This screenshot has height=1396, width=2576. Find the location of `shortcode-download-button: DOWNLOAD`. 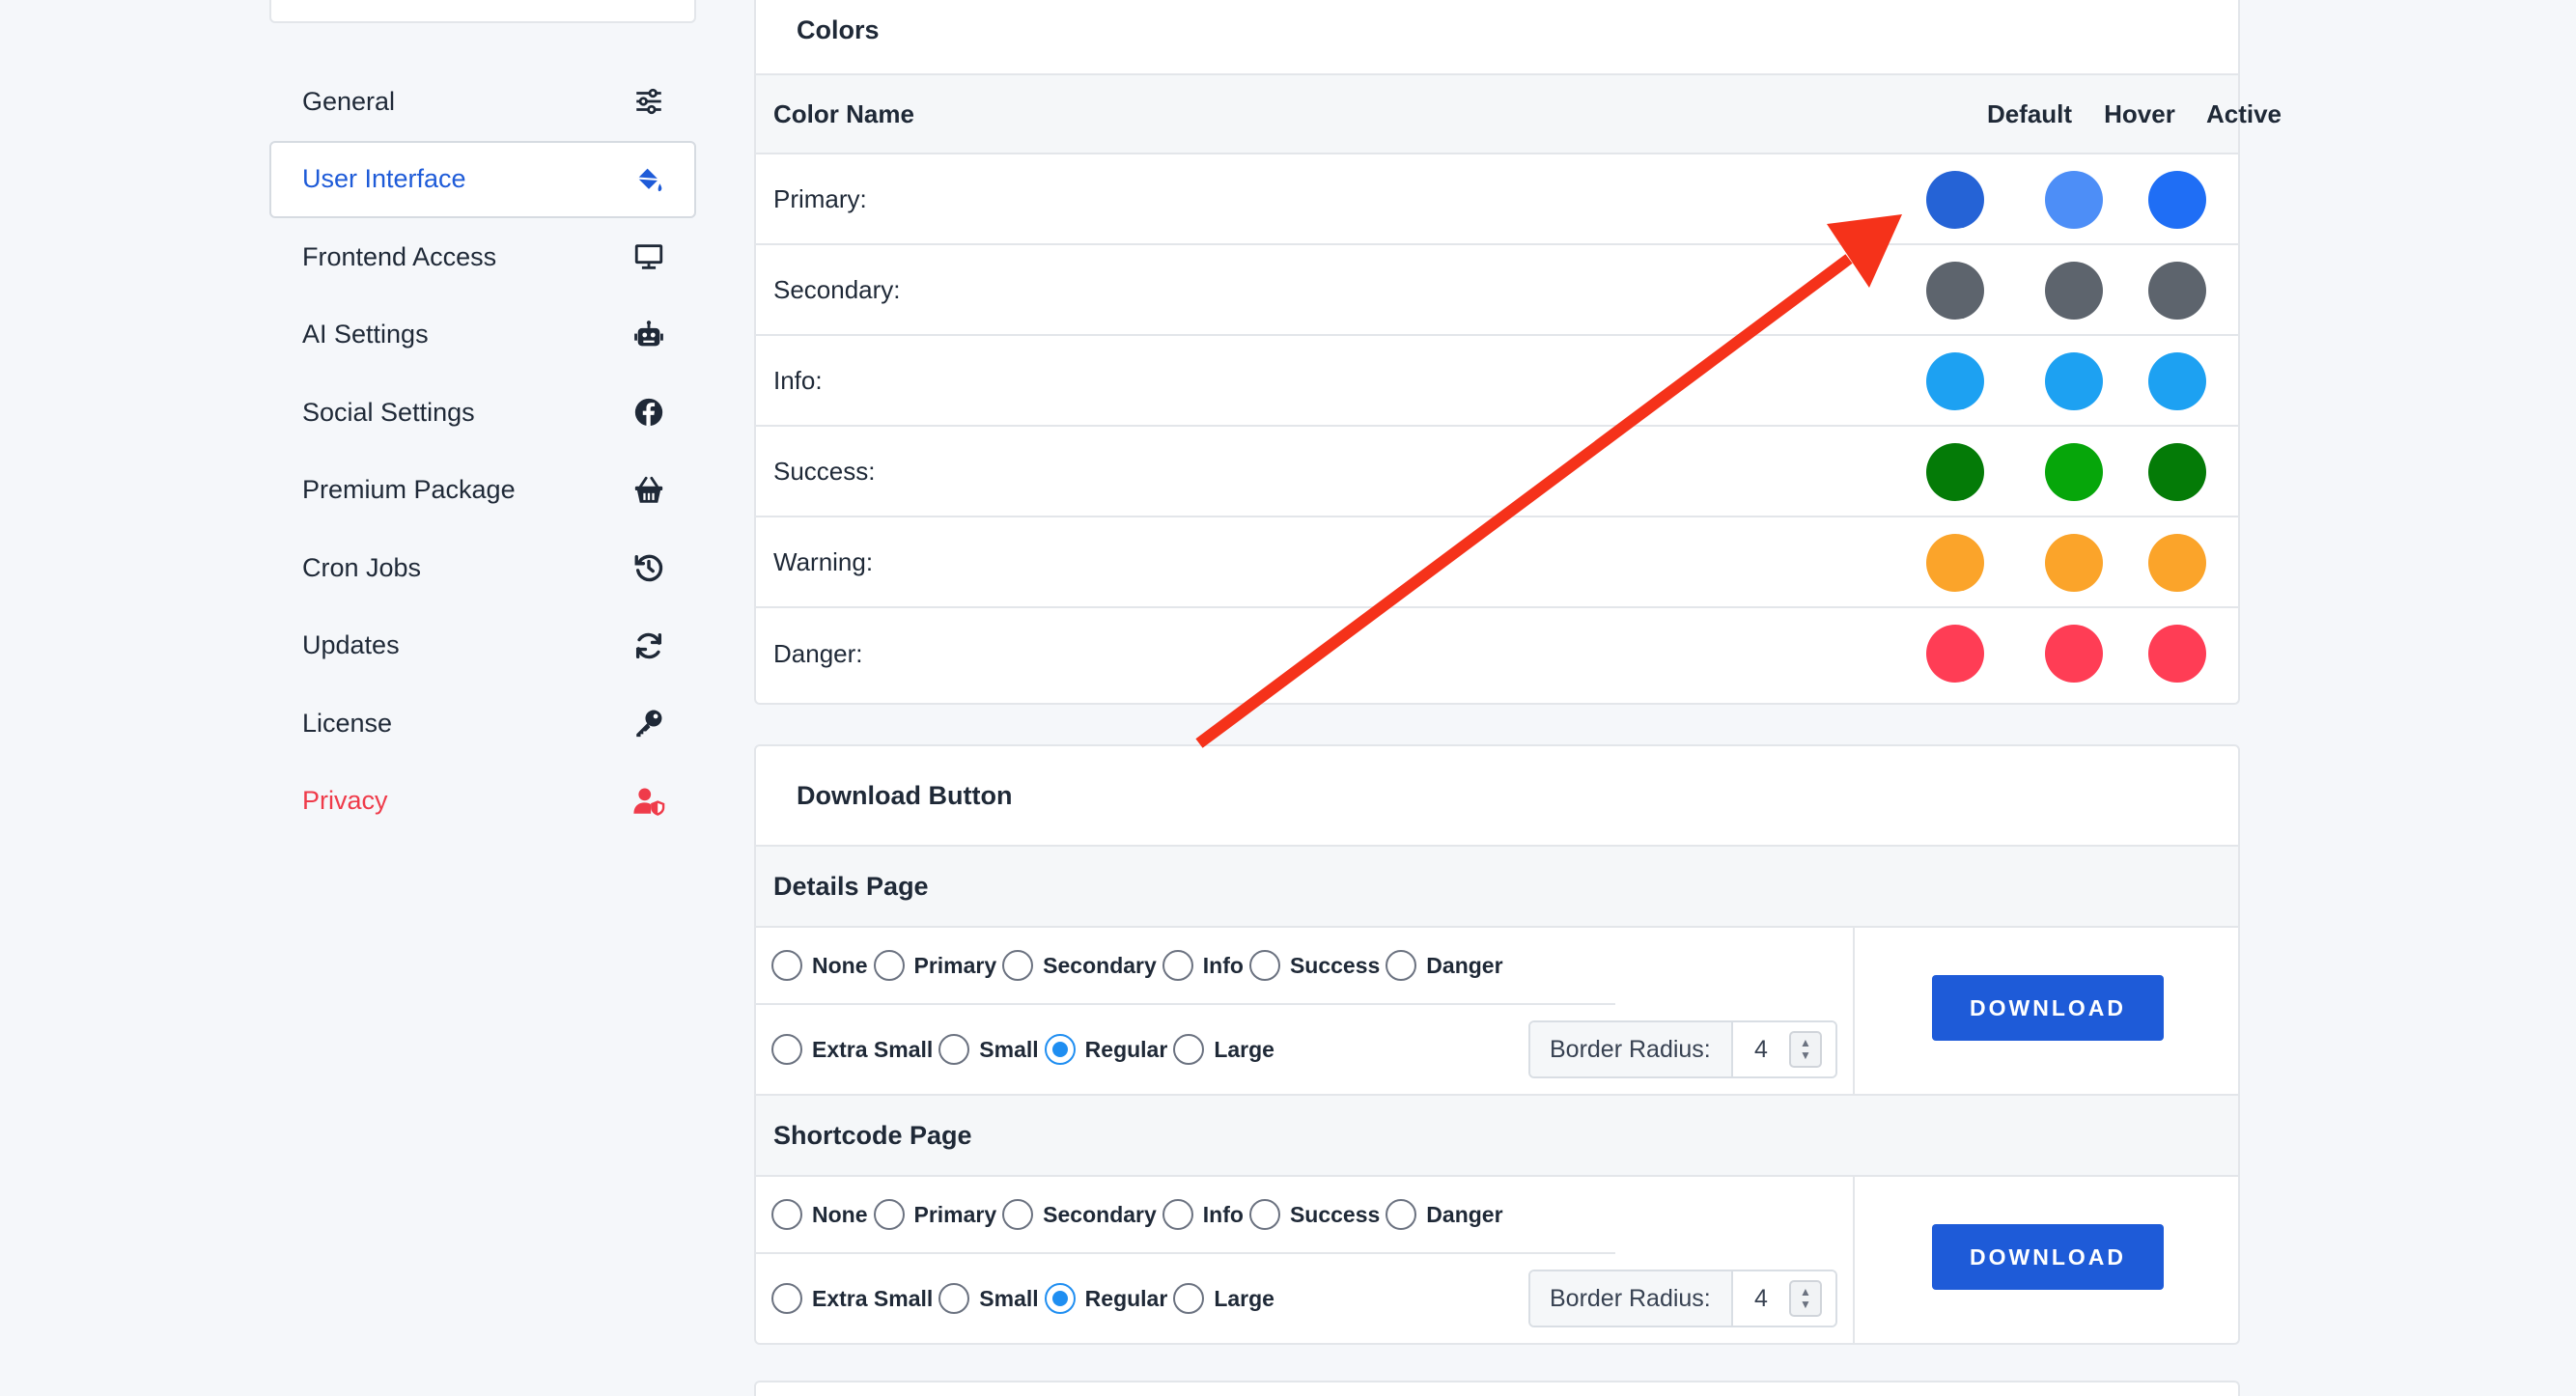

shortcode-download-button: DOWNLOAD is located at coordinates (2048, 1257).